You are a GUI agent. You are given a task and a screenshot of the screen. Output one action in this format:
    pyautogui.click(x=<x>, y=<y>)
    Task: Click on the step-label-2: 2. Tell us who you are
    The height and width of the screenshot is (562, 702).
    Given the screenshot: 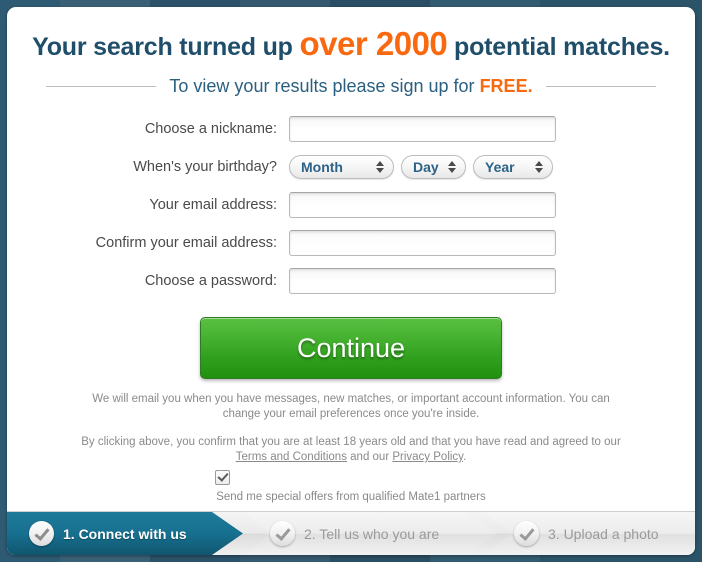 What is the action you would take?
    pyautogui.click(x=372, y=533)
    